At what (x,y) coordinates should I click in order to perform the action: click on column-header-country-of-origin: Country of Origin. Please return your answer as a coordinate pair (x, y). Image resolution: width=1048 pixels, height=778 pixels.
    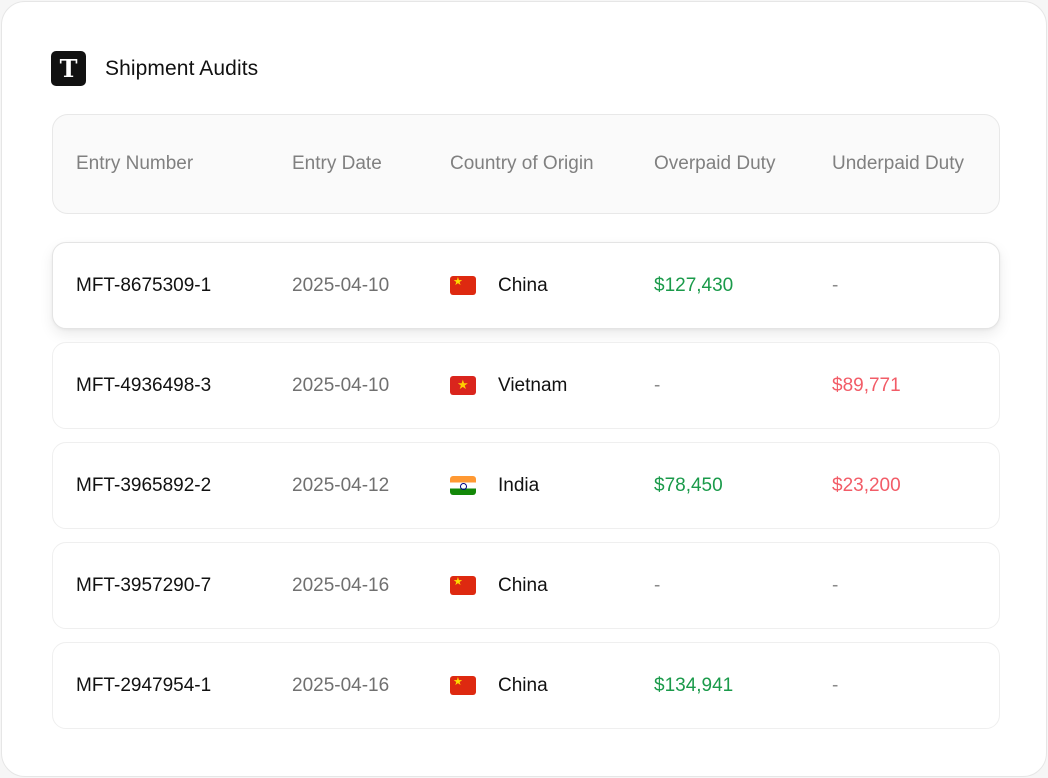
    Looking at the image, I should click on (522, 164).